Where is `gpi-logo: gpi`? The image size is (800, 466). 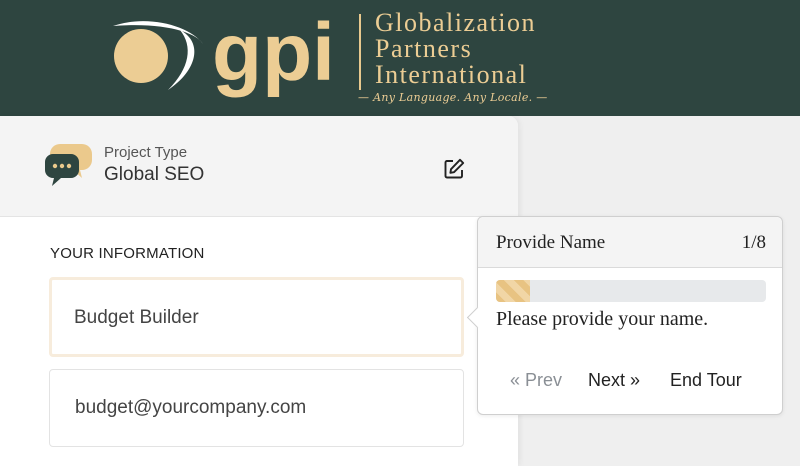 gpi-logo: gpi is located at coordinates (228, 53).